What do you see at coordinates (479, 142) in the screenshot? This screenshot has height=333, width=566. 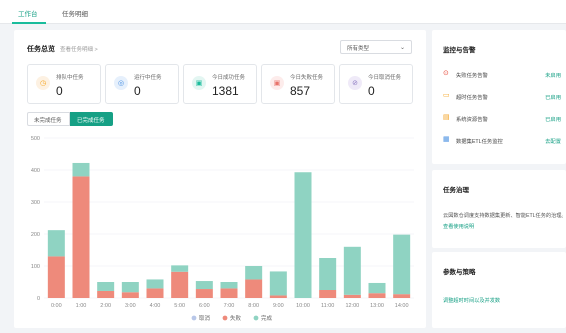 I see `alert-label: 数据集ETL任务监控` at bounding box center [479, 142].